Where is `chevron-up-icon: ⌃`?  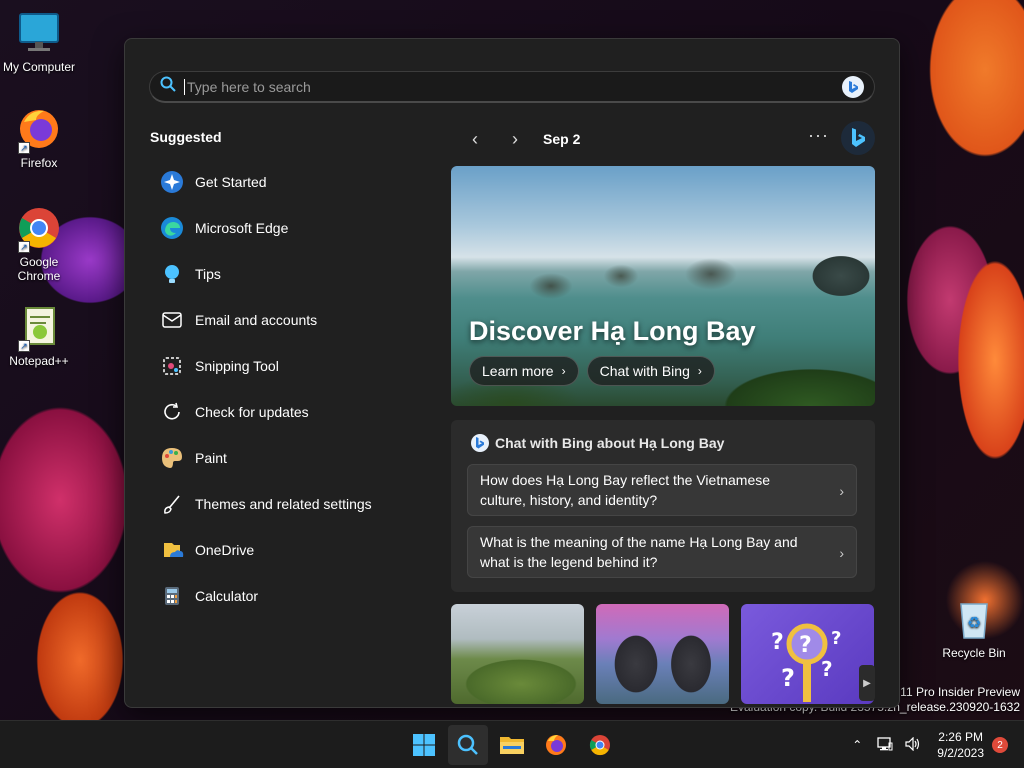
chevron-up-icon: ⌃ is located at coordinates (857, 745).